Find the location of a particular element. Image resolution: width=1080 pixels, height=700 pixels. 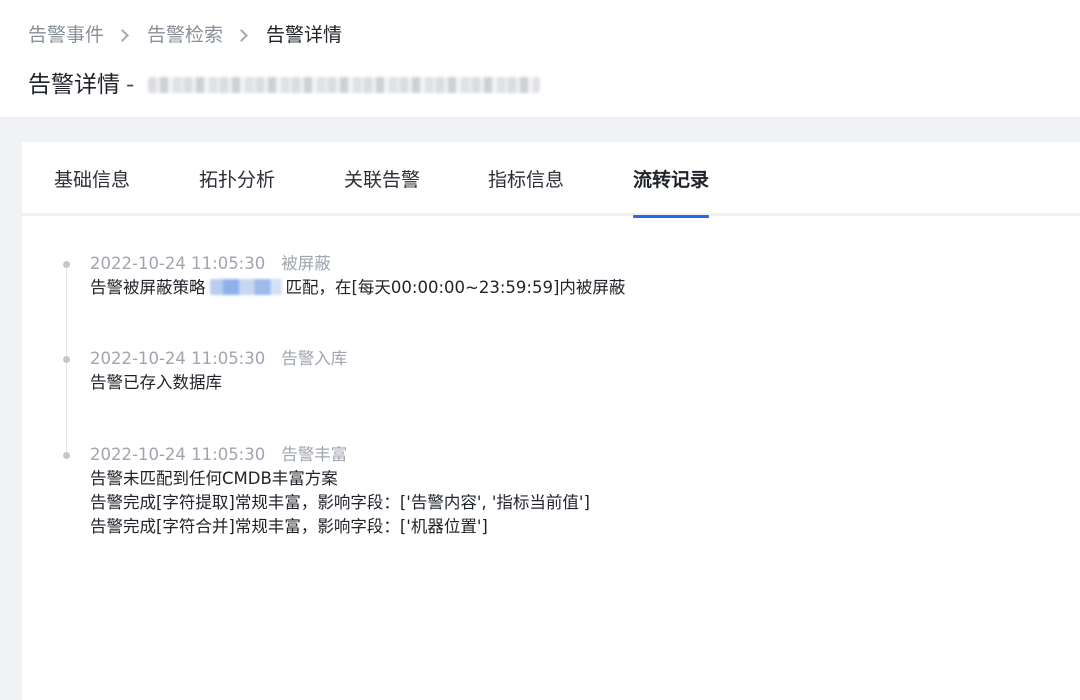

tab-topology-analysis: 拓扑分析 is located at coordinates (237, 191).